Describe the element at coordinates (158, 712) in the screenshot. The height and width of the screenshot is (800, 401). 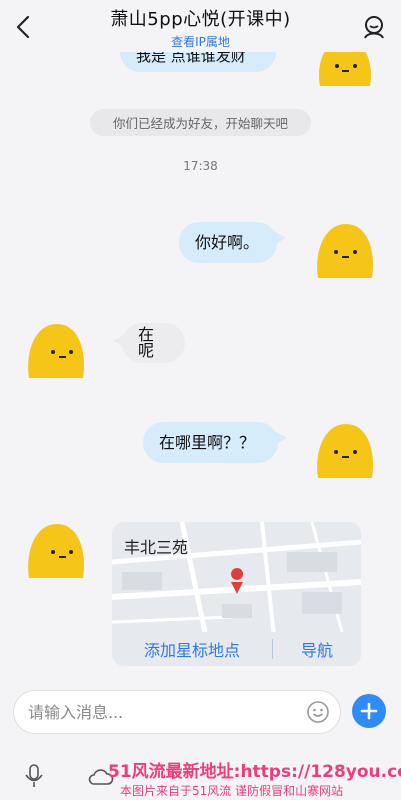
I see `message-input` at that location.